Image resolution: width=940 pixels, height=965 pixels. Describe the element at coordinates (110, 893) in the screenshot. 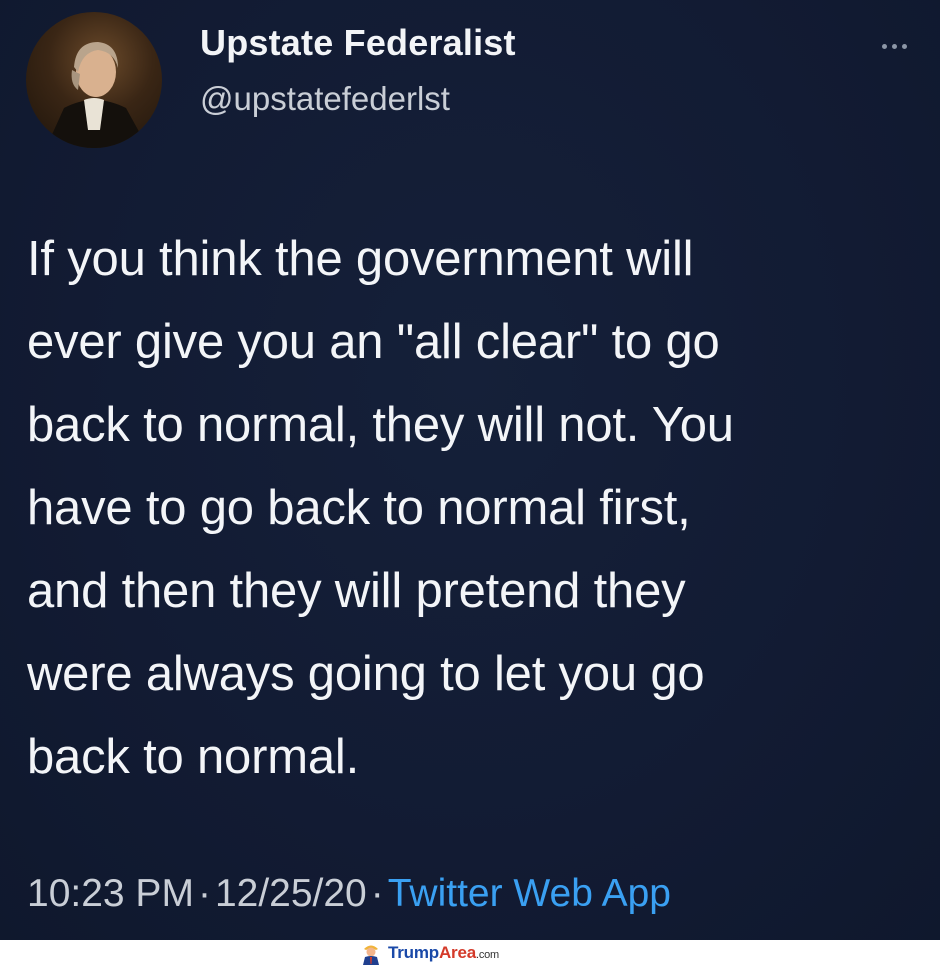

I see `tweet-time: 10:23 PM` at that location.